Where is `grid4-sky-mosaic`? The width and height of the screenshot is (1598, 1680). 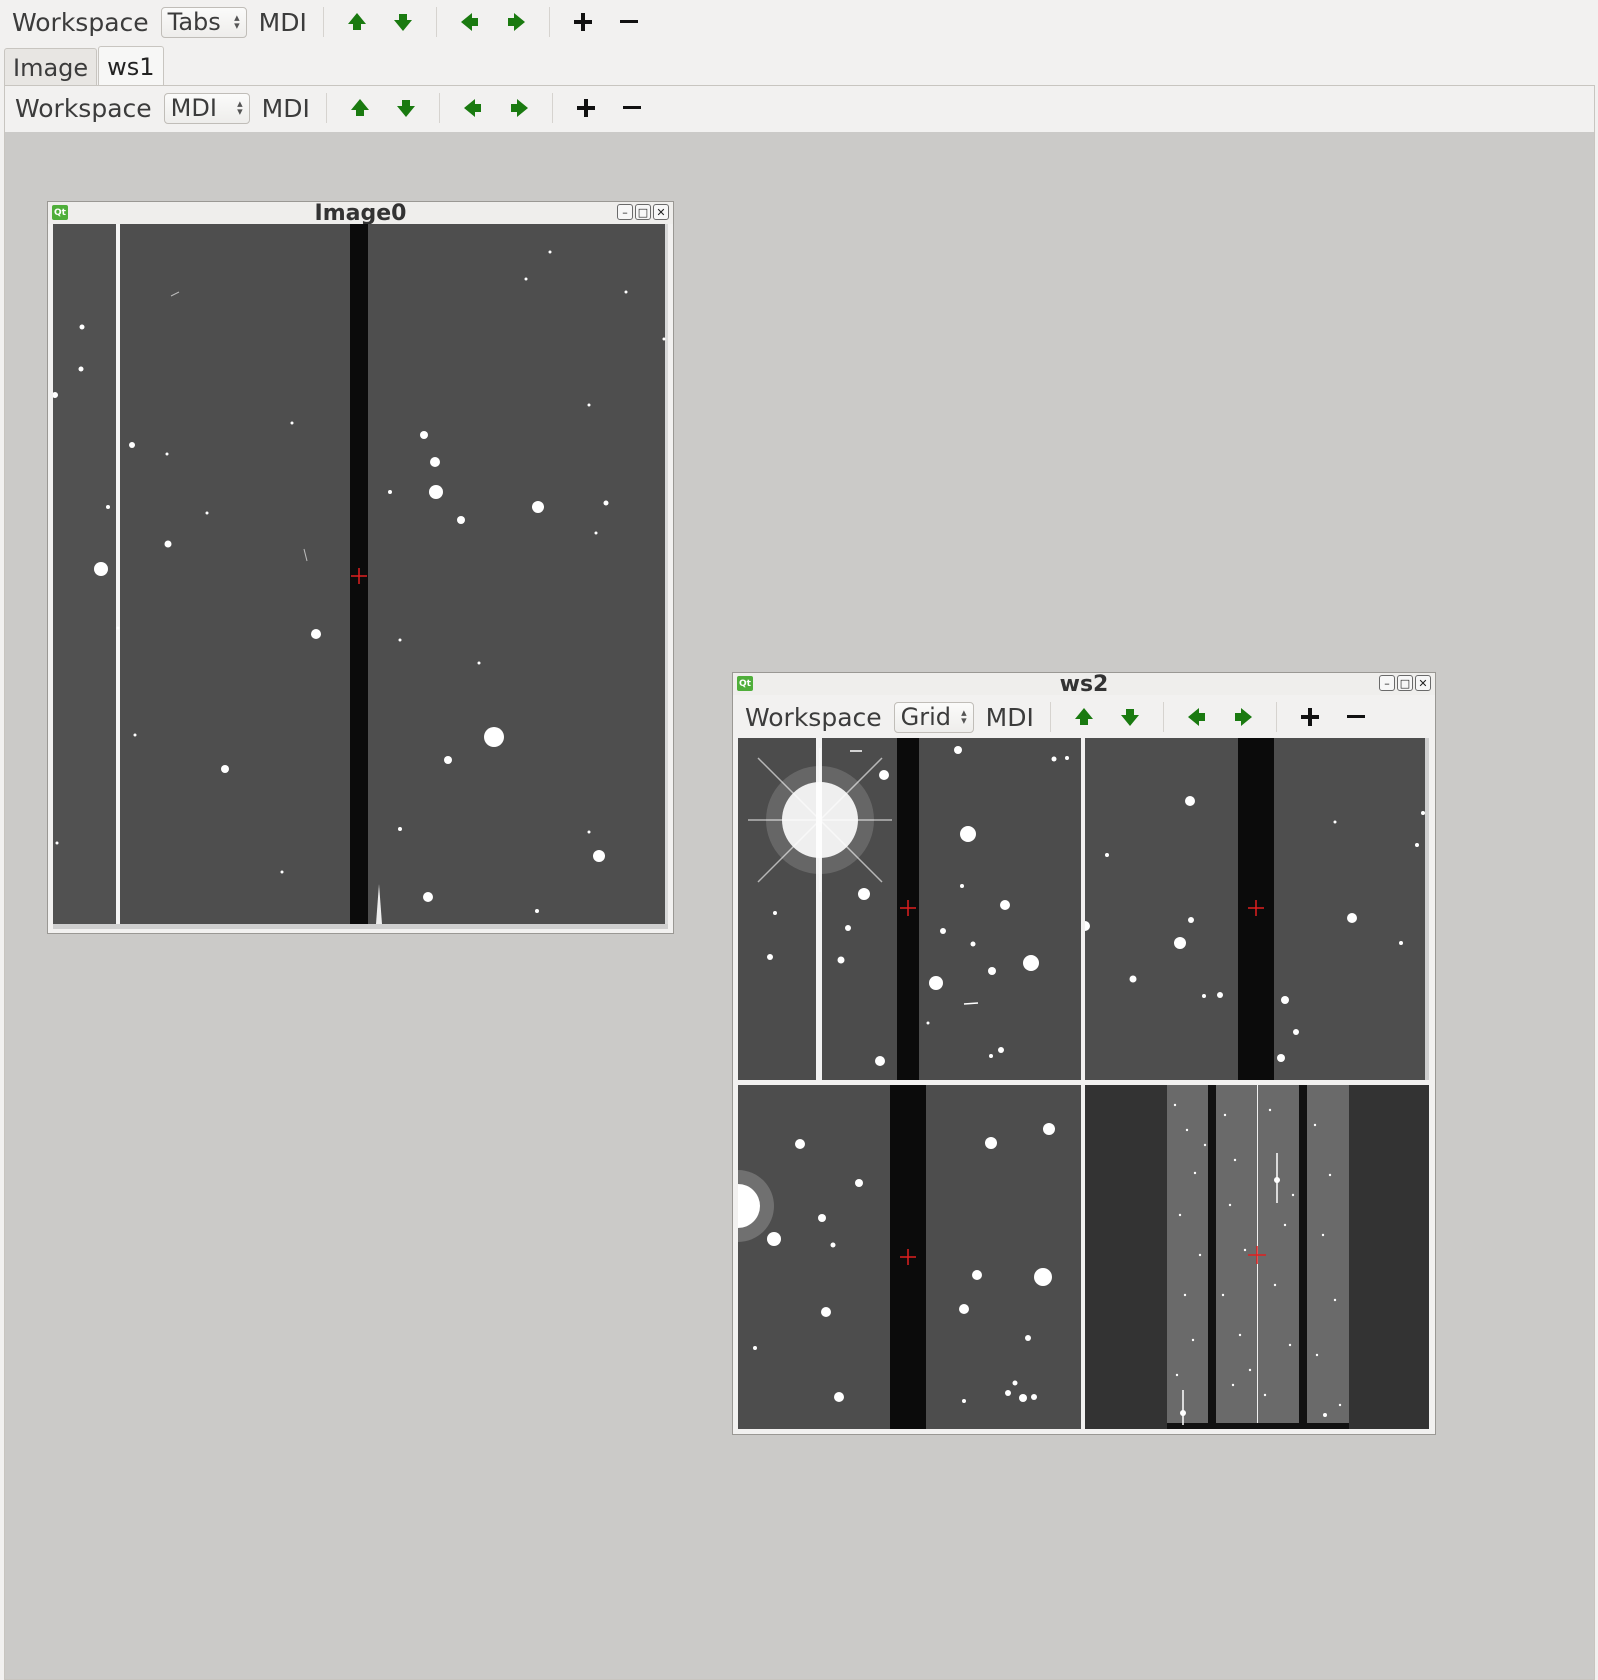
grid4-sky-mosaic is located at coordinates (1257, 1257).